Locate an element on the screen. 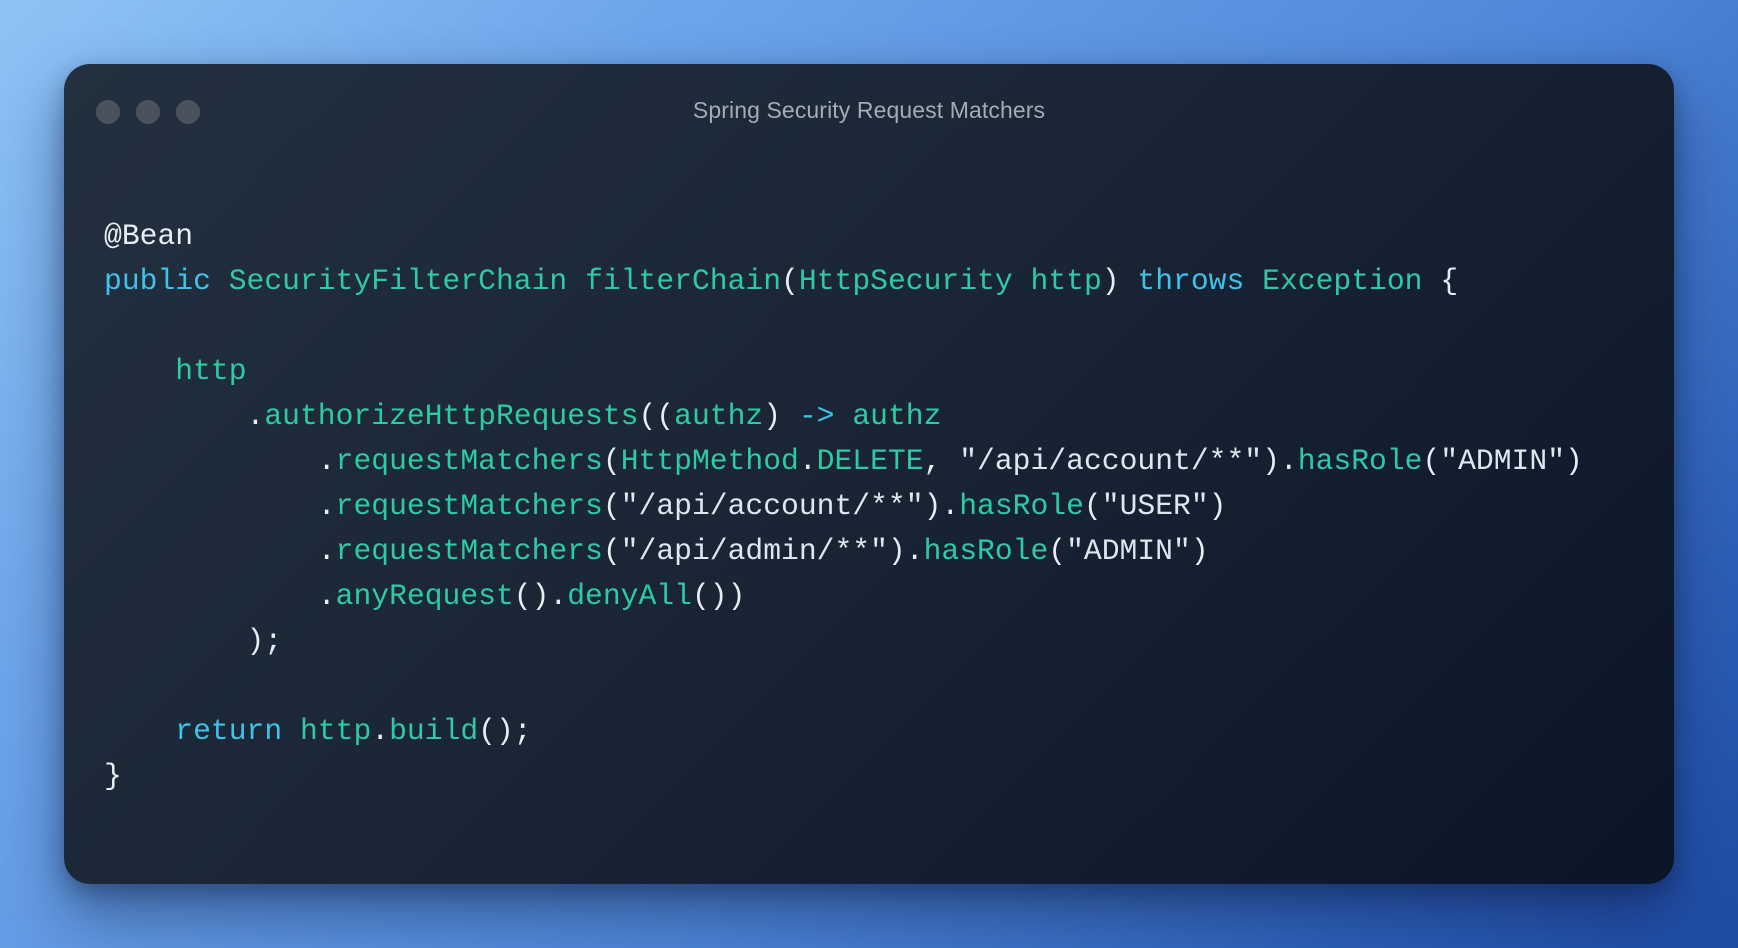 This screenshot has height=948, width=1738. code-line: .anyRequest().denyAll()) is located at coordinates (531, 596).